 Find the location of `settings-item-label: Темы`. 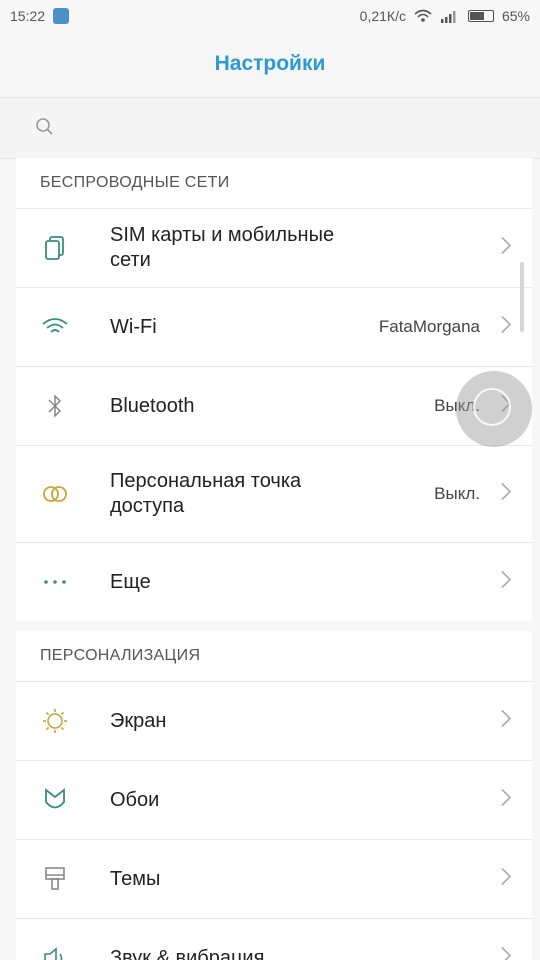

settings-item-label: Темы is located at coordinates (135, 878).